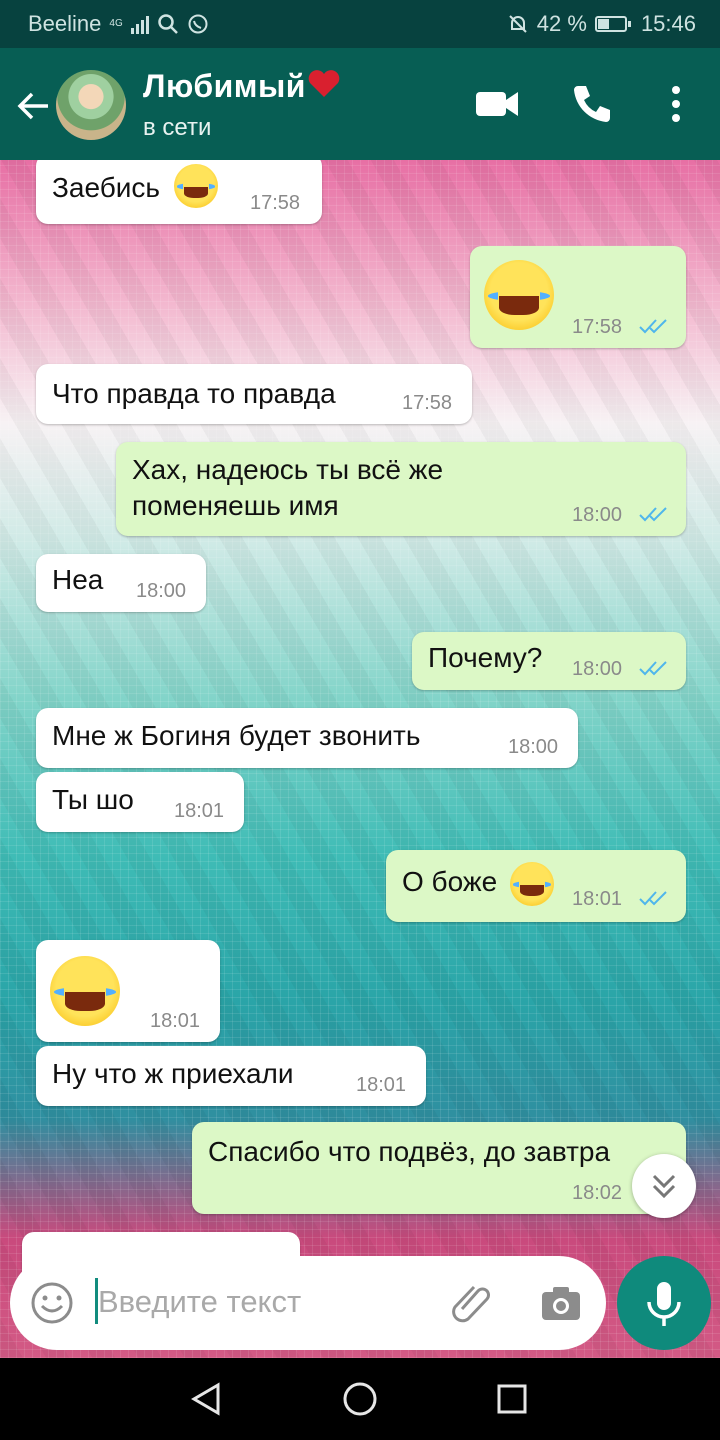  I want to click on attach-icon, so click(472, 1303).